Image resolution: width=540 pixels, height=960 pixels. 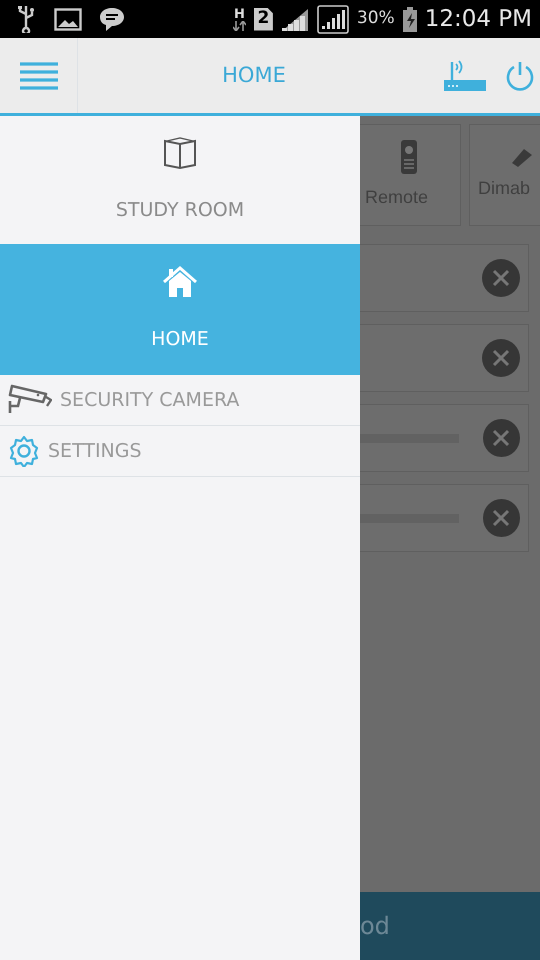 What do you see at coordinates (180, 451) in the screenshot?
I see `menu-item: SETTINGS` at bounding box center [180, 451].